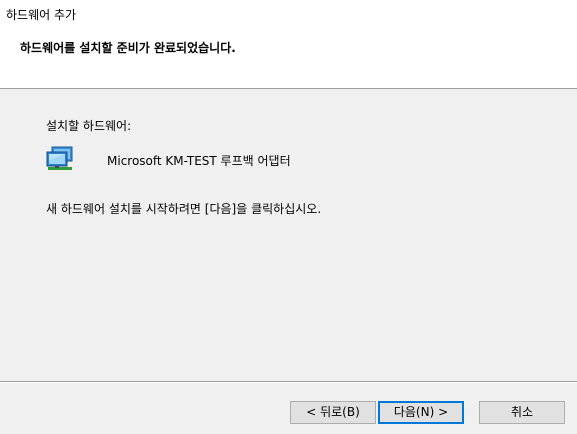 The width and height of the screenshot is (577, 434). Describe the element at coordinates (288, 382) in the screenshot. I see `footer-divider` at that location.